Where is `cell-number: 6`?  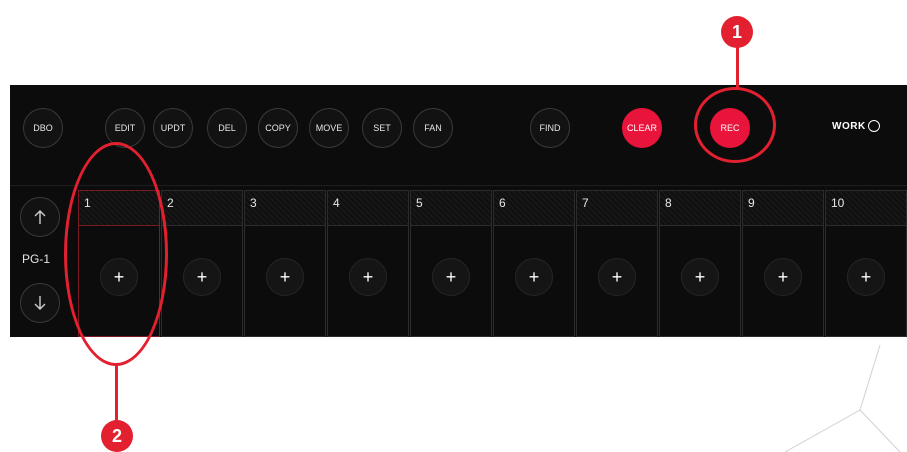
cell-number: 6 is located at coordinates (502, 203).